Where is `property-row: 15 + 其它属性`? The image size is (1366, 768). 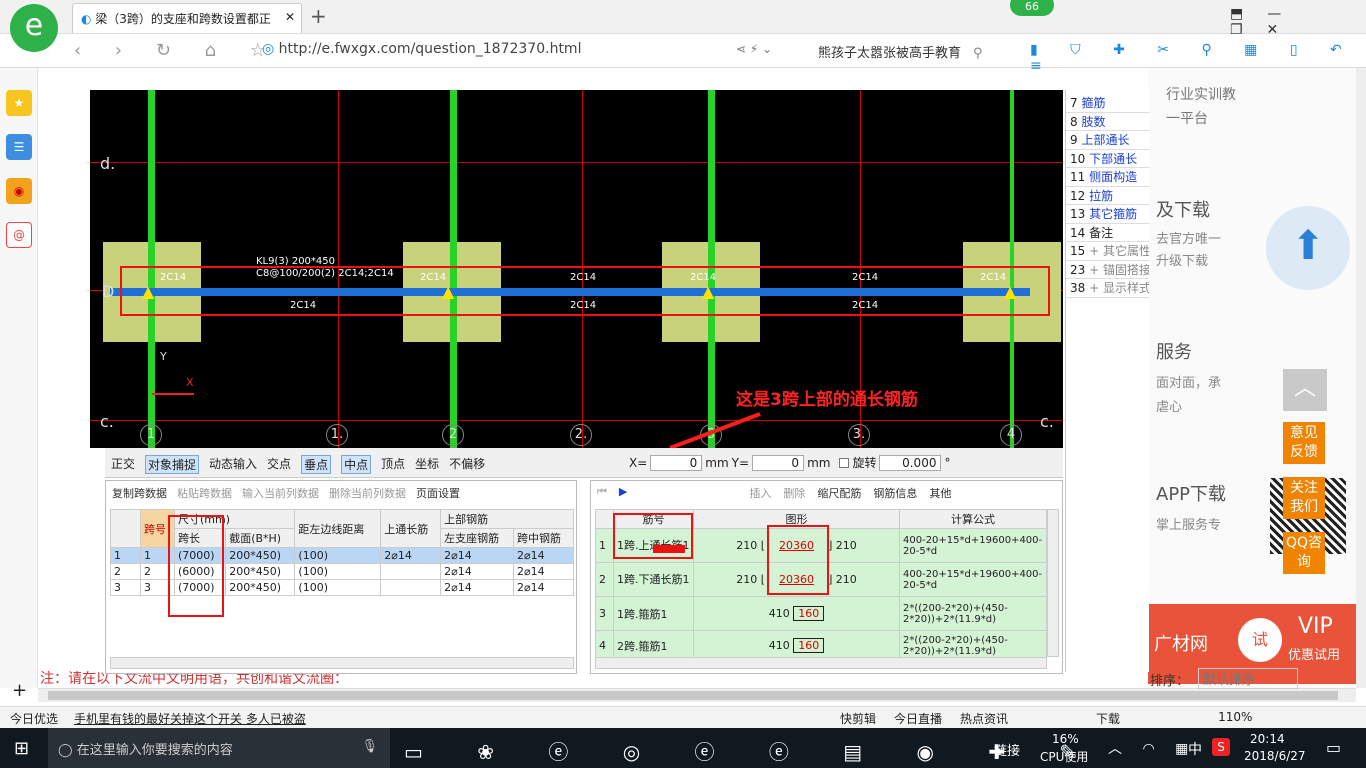 property-row: 15 + 其它属性 is located at coordinates (1107, 251).